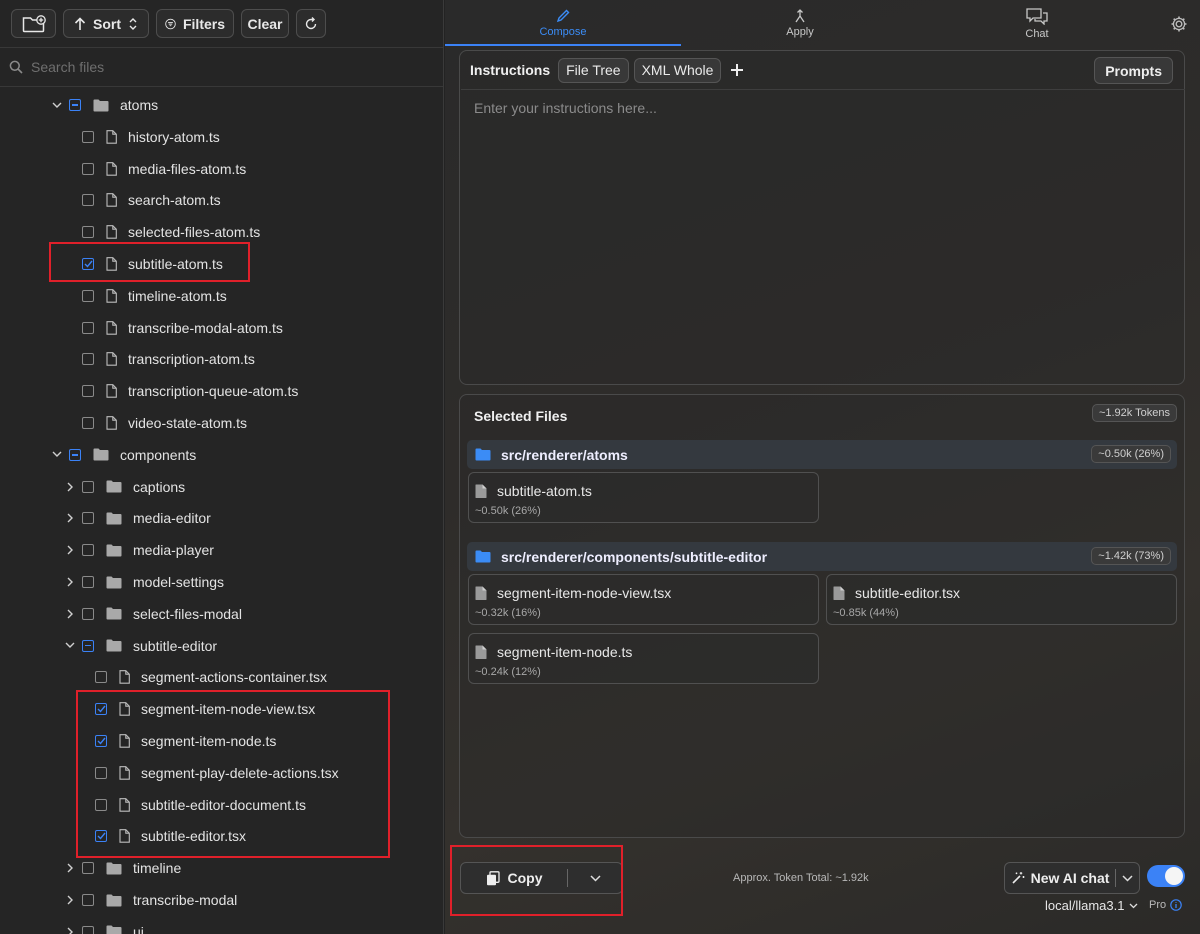  Describe the element at coordinates (221, 709) in the screenshot. I see `file-row: segment-item-node-view.tsx` at that location.